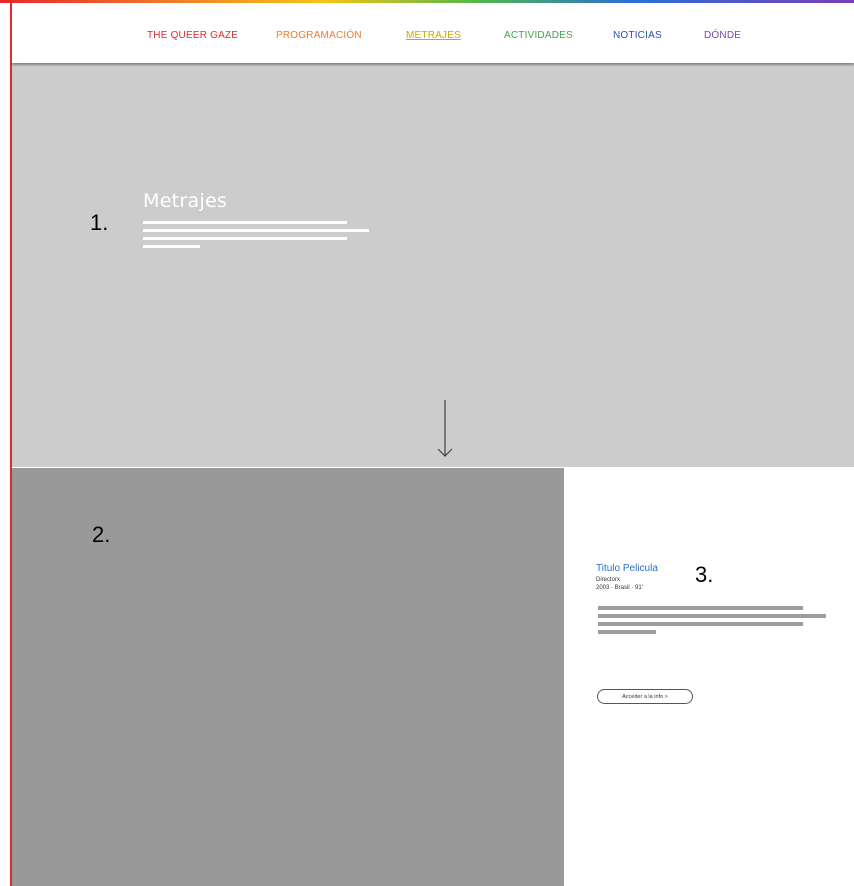 The height and width of the screenshot is (886, 854). I want to click on film-director: Directorx, so click(608, 580).